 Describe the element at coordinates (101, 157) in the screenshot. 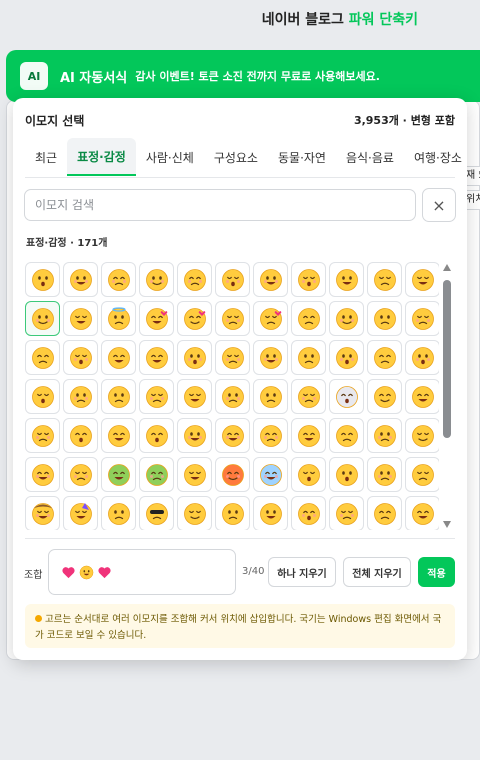

I see `tab-1: 표정·감정` at that location.